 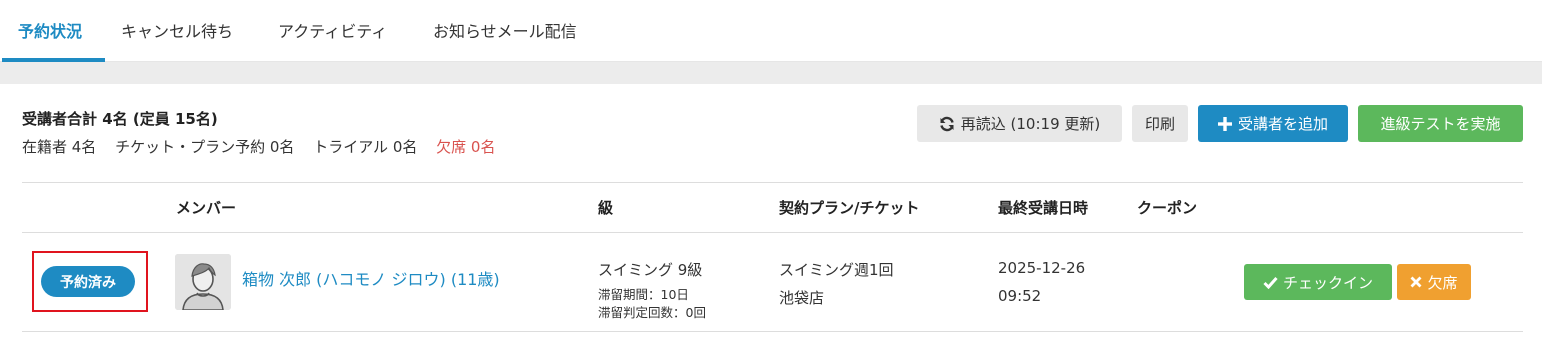 I want to click on grade-test-label: 進級テストを実施, so click(x=1440, y=124).